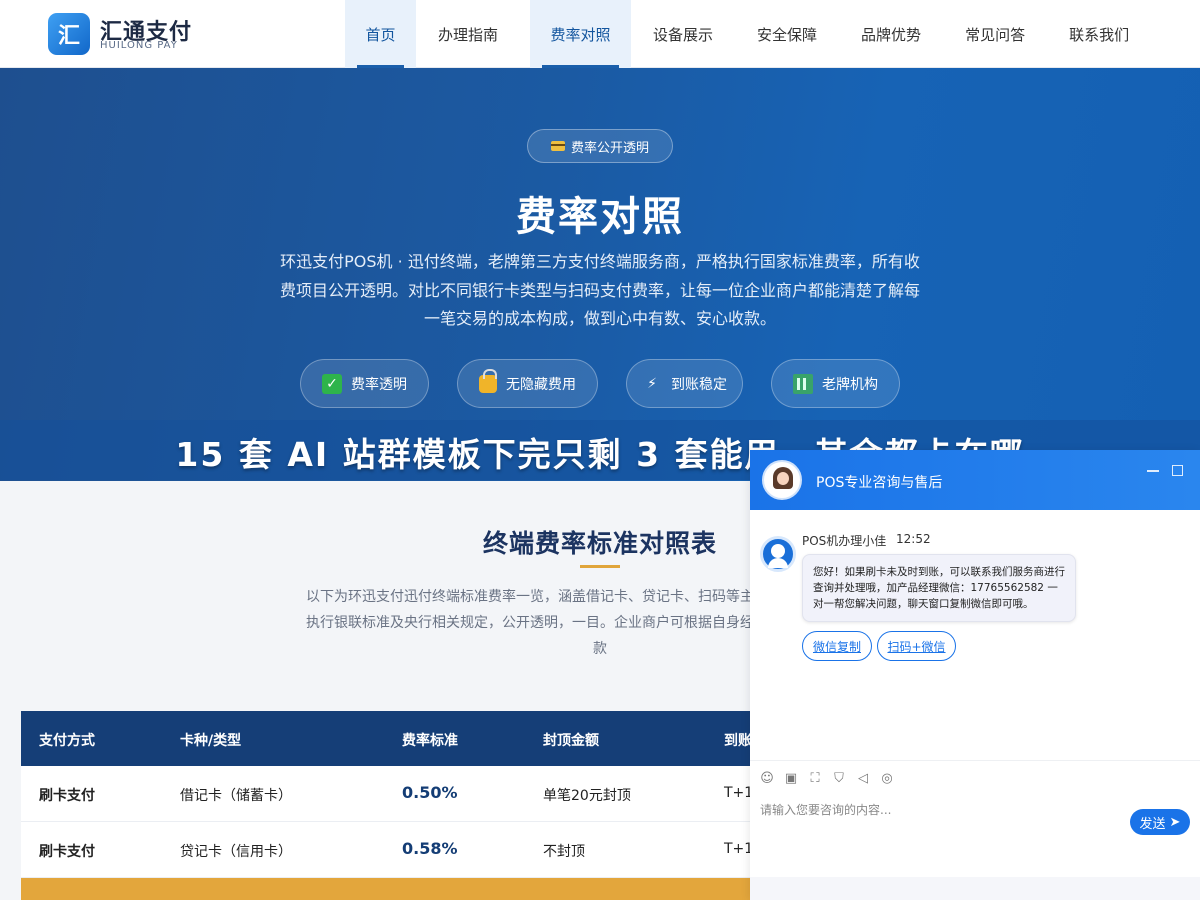 This screenshot has height=900, width=1200. Describe the element at coordinates (236, 852) in the screenshot. I see `table-cell: 贷记卡（信用卡）` at that location.